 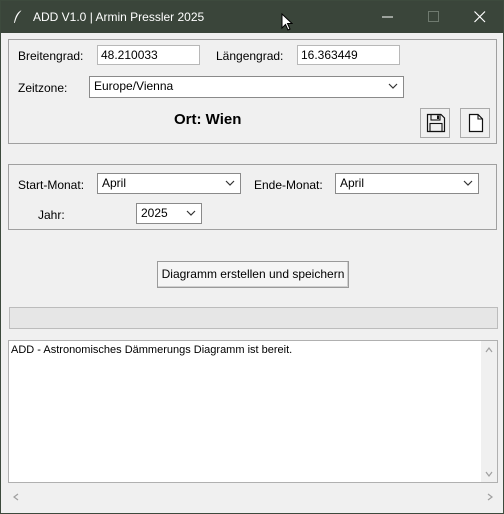 What do you see at coordinates (348, 55) in the screenshot?
I see `longitude-input: 16.363449` at bounding box center [348, 55].